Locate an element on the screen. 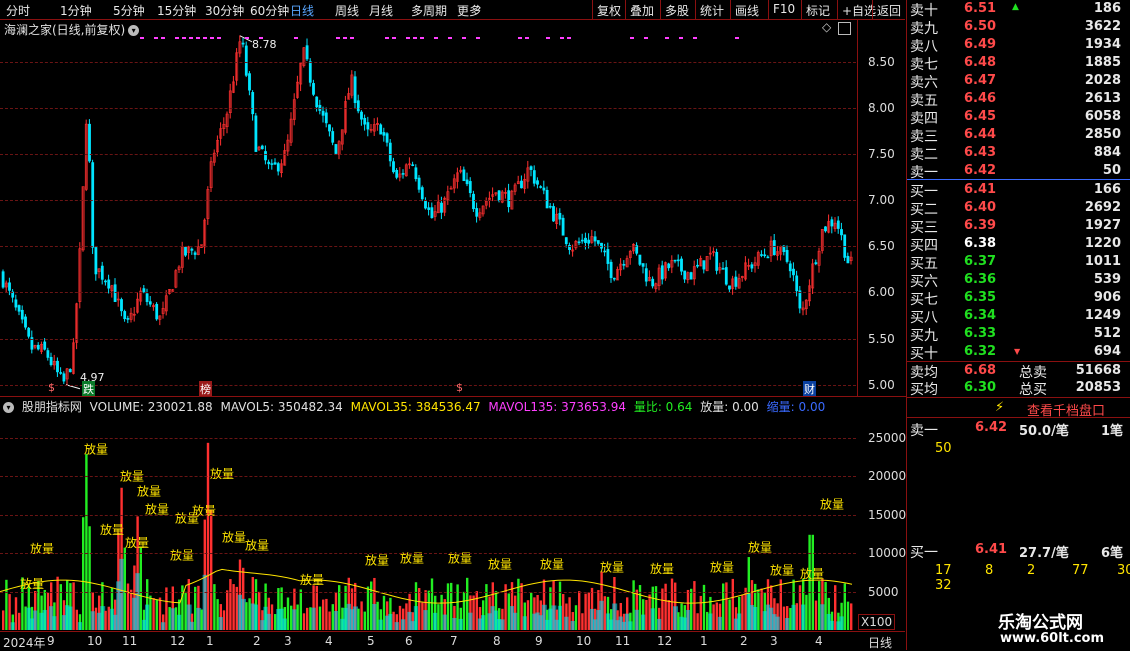 This screenshot has width=1130, height=651. indicator-name: 股朋指标网 is located at coordinates (52, 407).